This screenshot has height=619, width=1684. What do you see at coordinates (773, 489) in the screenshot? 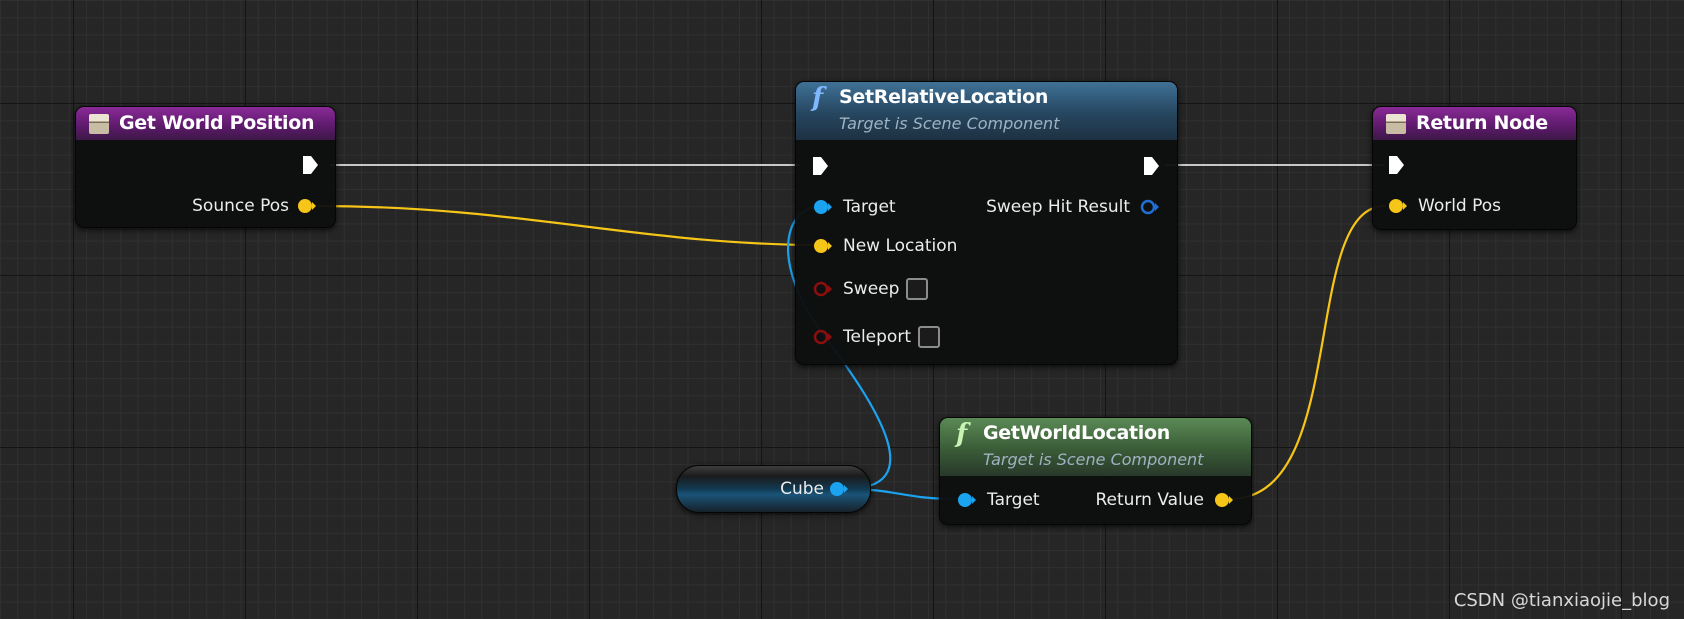
I see `variable-node-cube: Cube` at bounding box center [773, 489].